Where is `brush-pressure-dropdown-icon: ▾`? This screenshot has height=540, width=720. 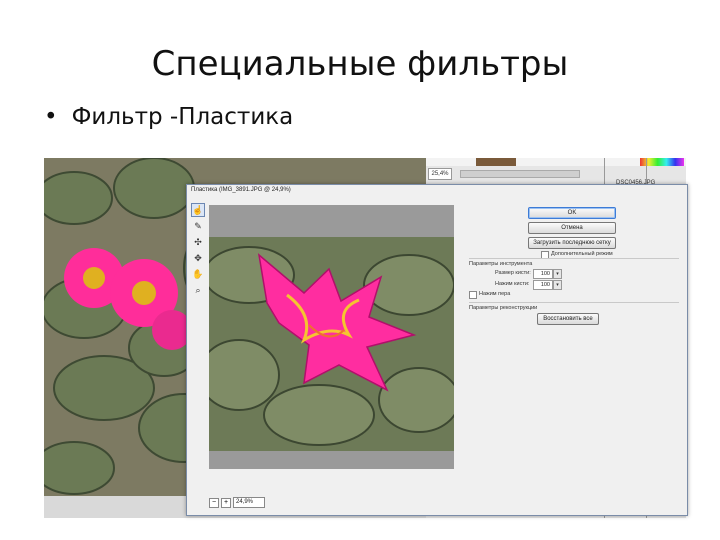
brush-pressure-dropdown-icon: ▾ is located at coordinates (557, 285).